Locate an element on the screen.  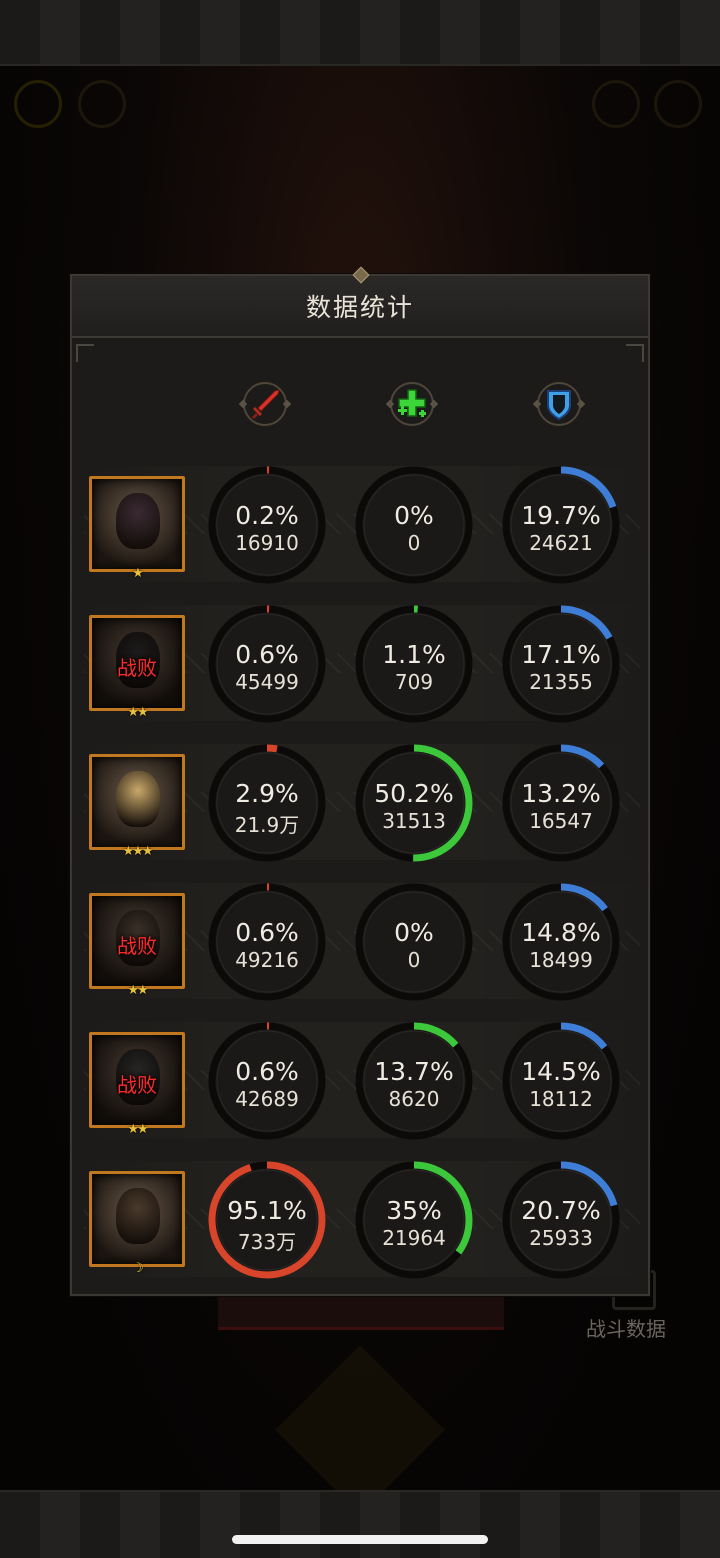
stats-row: 战败 ★★ 0.6% 45499 1.1% 709 17.1% 21355 is located at coordinates (362, 664).